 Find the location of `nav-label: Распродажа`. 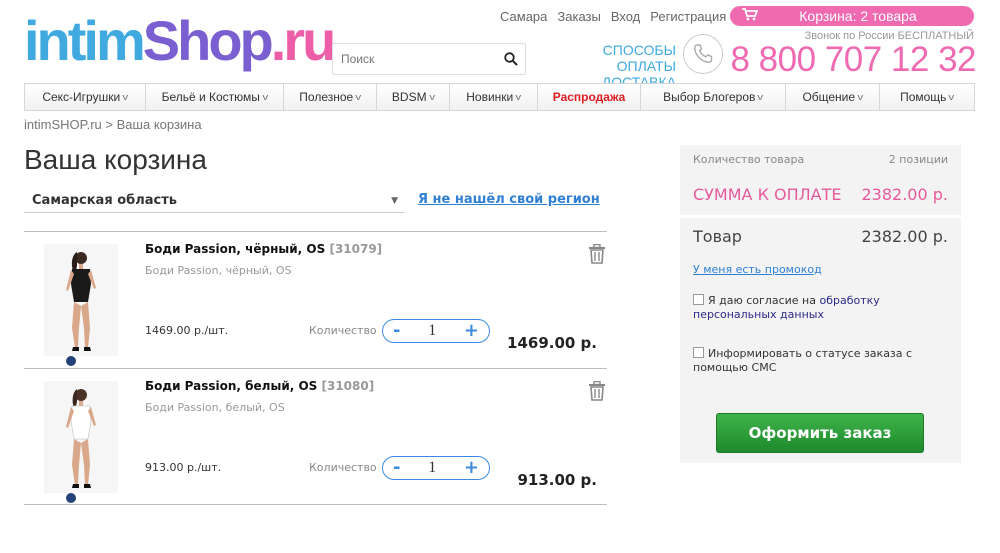

nav-label: Распродажа is located at coordinates (589, 97).